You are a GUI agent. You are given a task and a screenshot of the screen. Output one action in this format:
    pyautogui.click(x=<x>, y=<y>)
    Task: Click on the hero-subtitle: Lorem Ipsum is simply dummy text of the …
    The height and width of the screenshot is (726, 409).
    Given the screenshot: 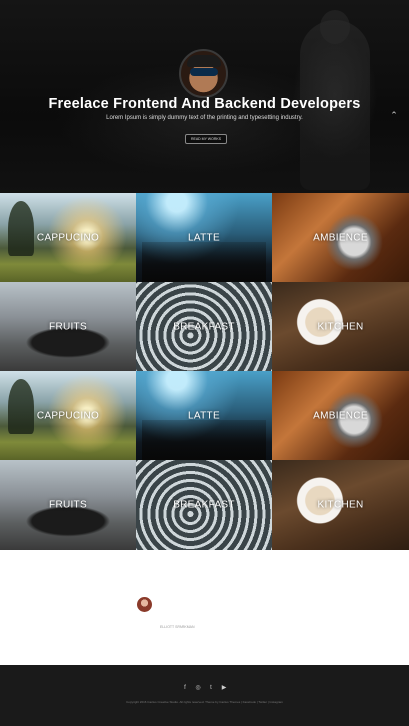 What is the action you would take?
    pyautogui.click(x=204, y=118)
    